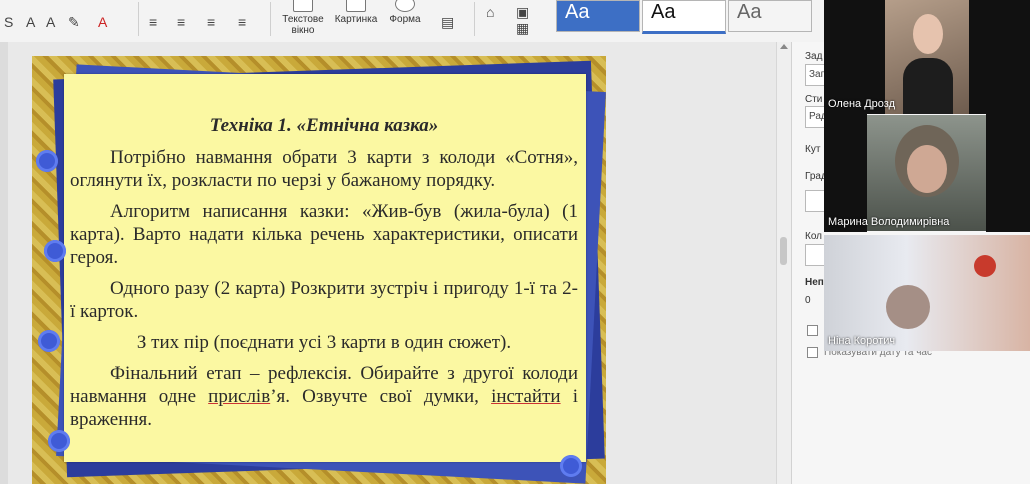  I want to click on scroll-up-icon, so click(784, 46).